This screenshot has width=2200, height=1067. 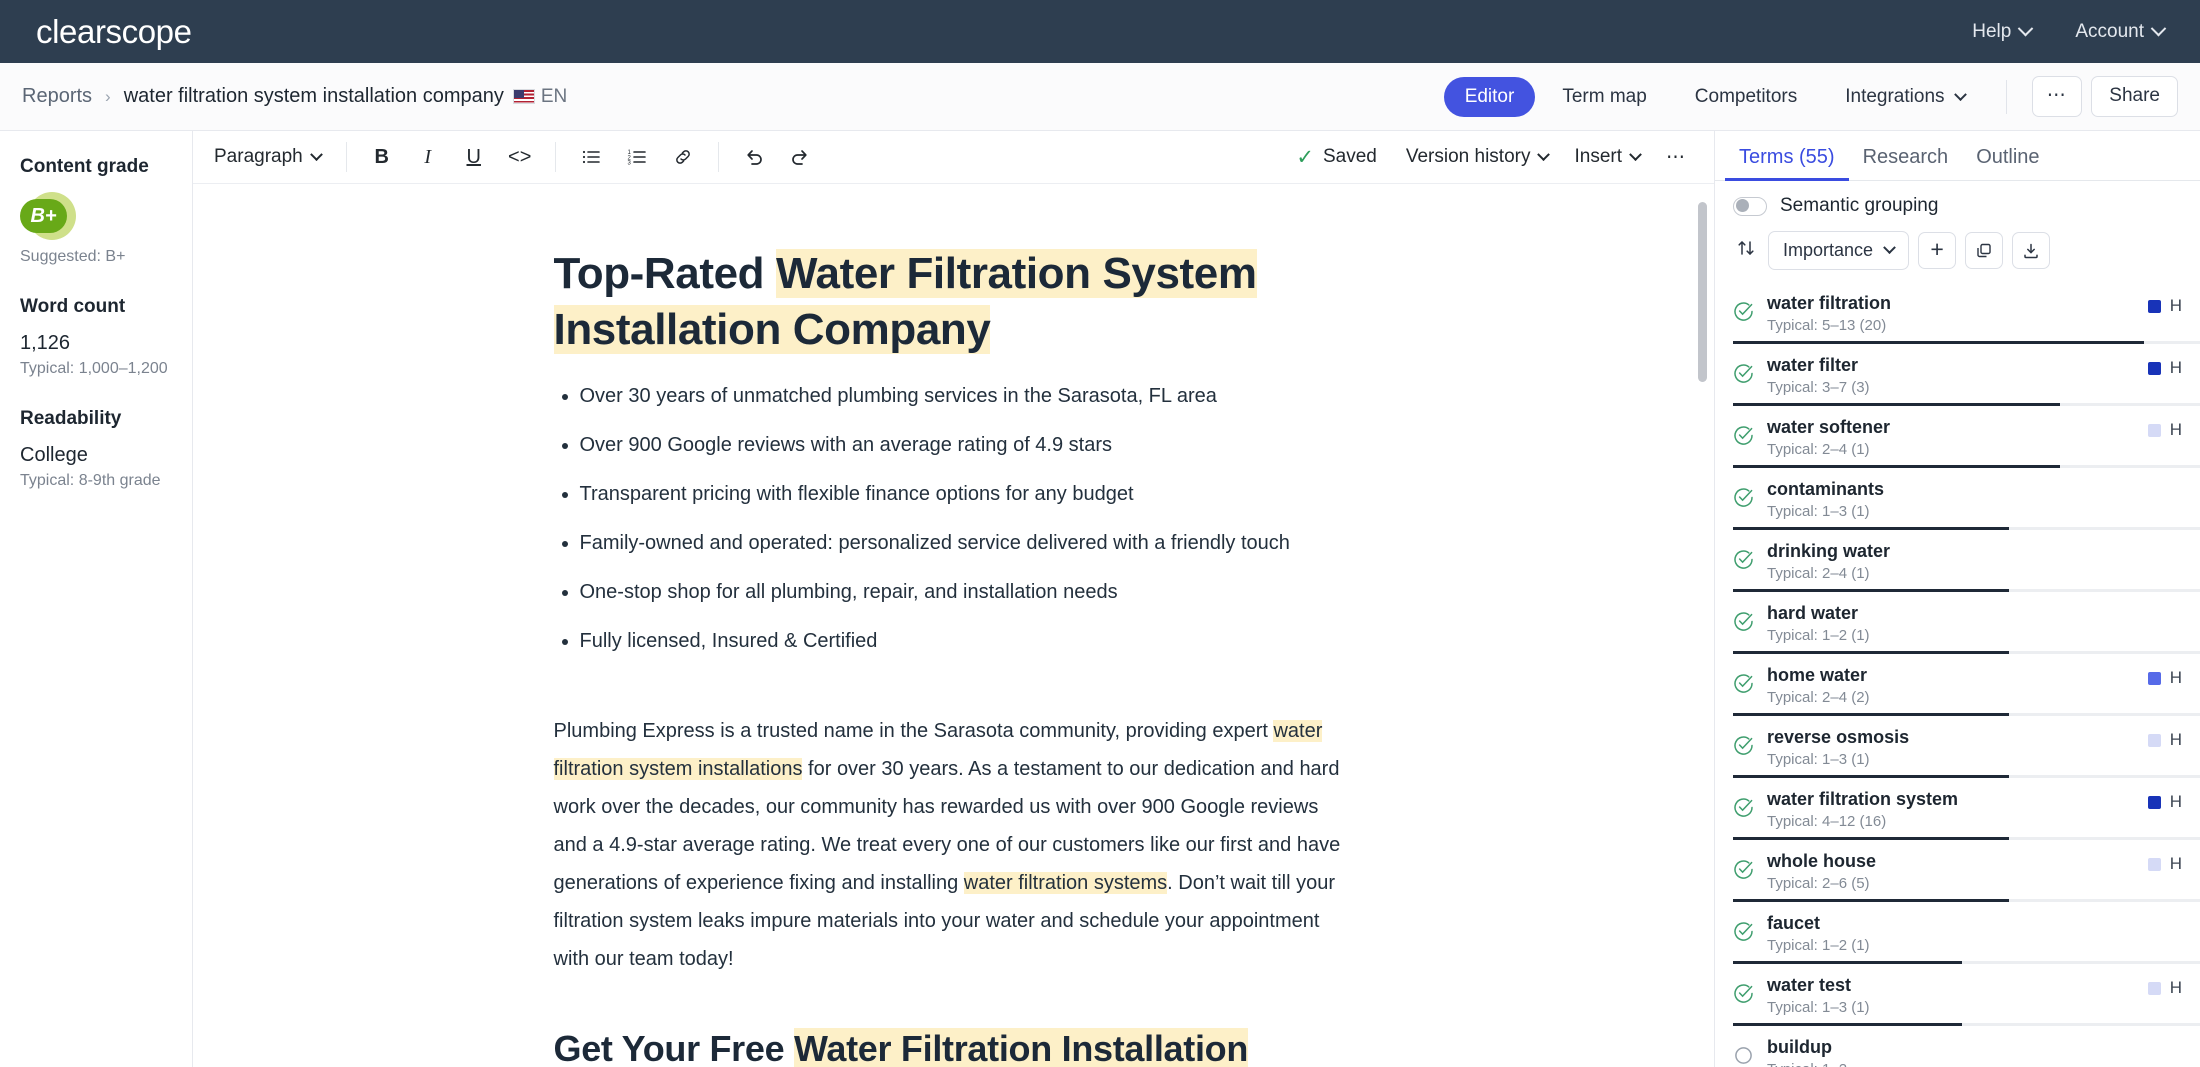 I want to click on term-row: water filter Typical: 3–7 (3) H, so click(x=1957, y=375).